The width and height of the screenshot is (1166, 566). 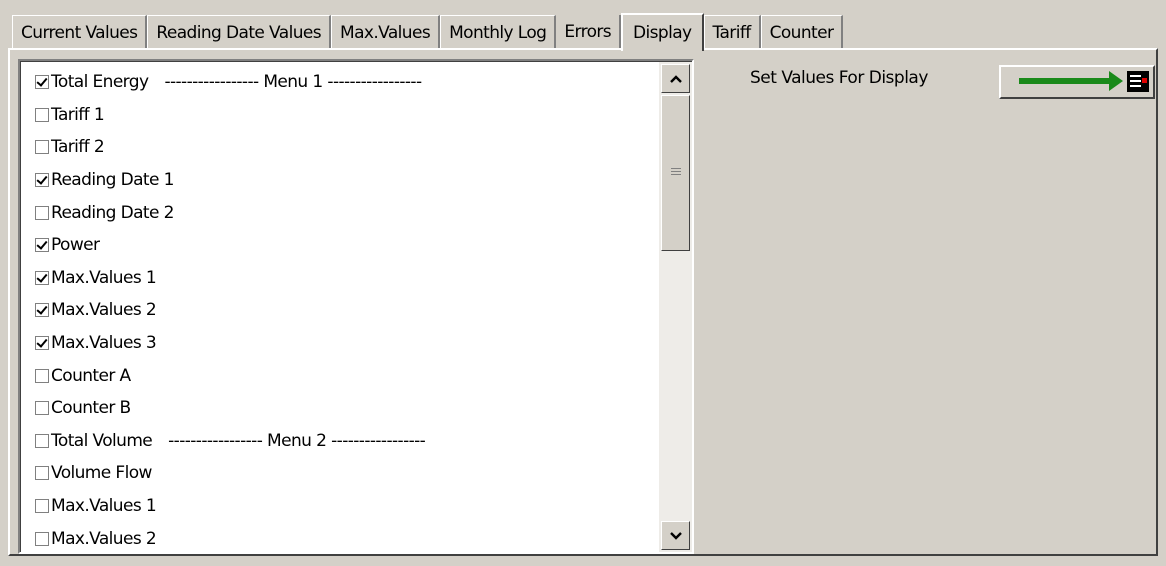 What do you see at coordinates (91, 375) in the screenshot?
I see `list-item-label: Counter A` at bounding box center [91, 375].